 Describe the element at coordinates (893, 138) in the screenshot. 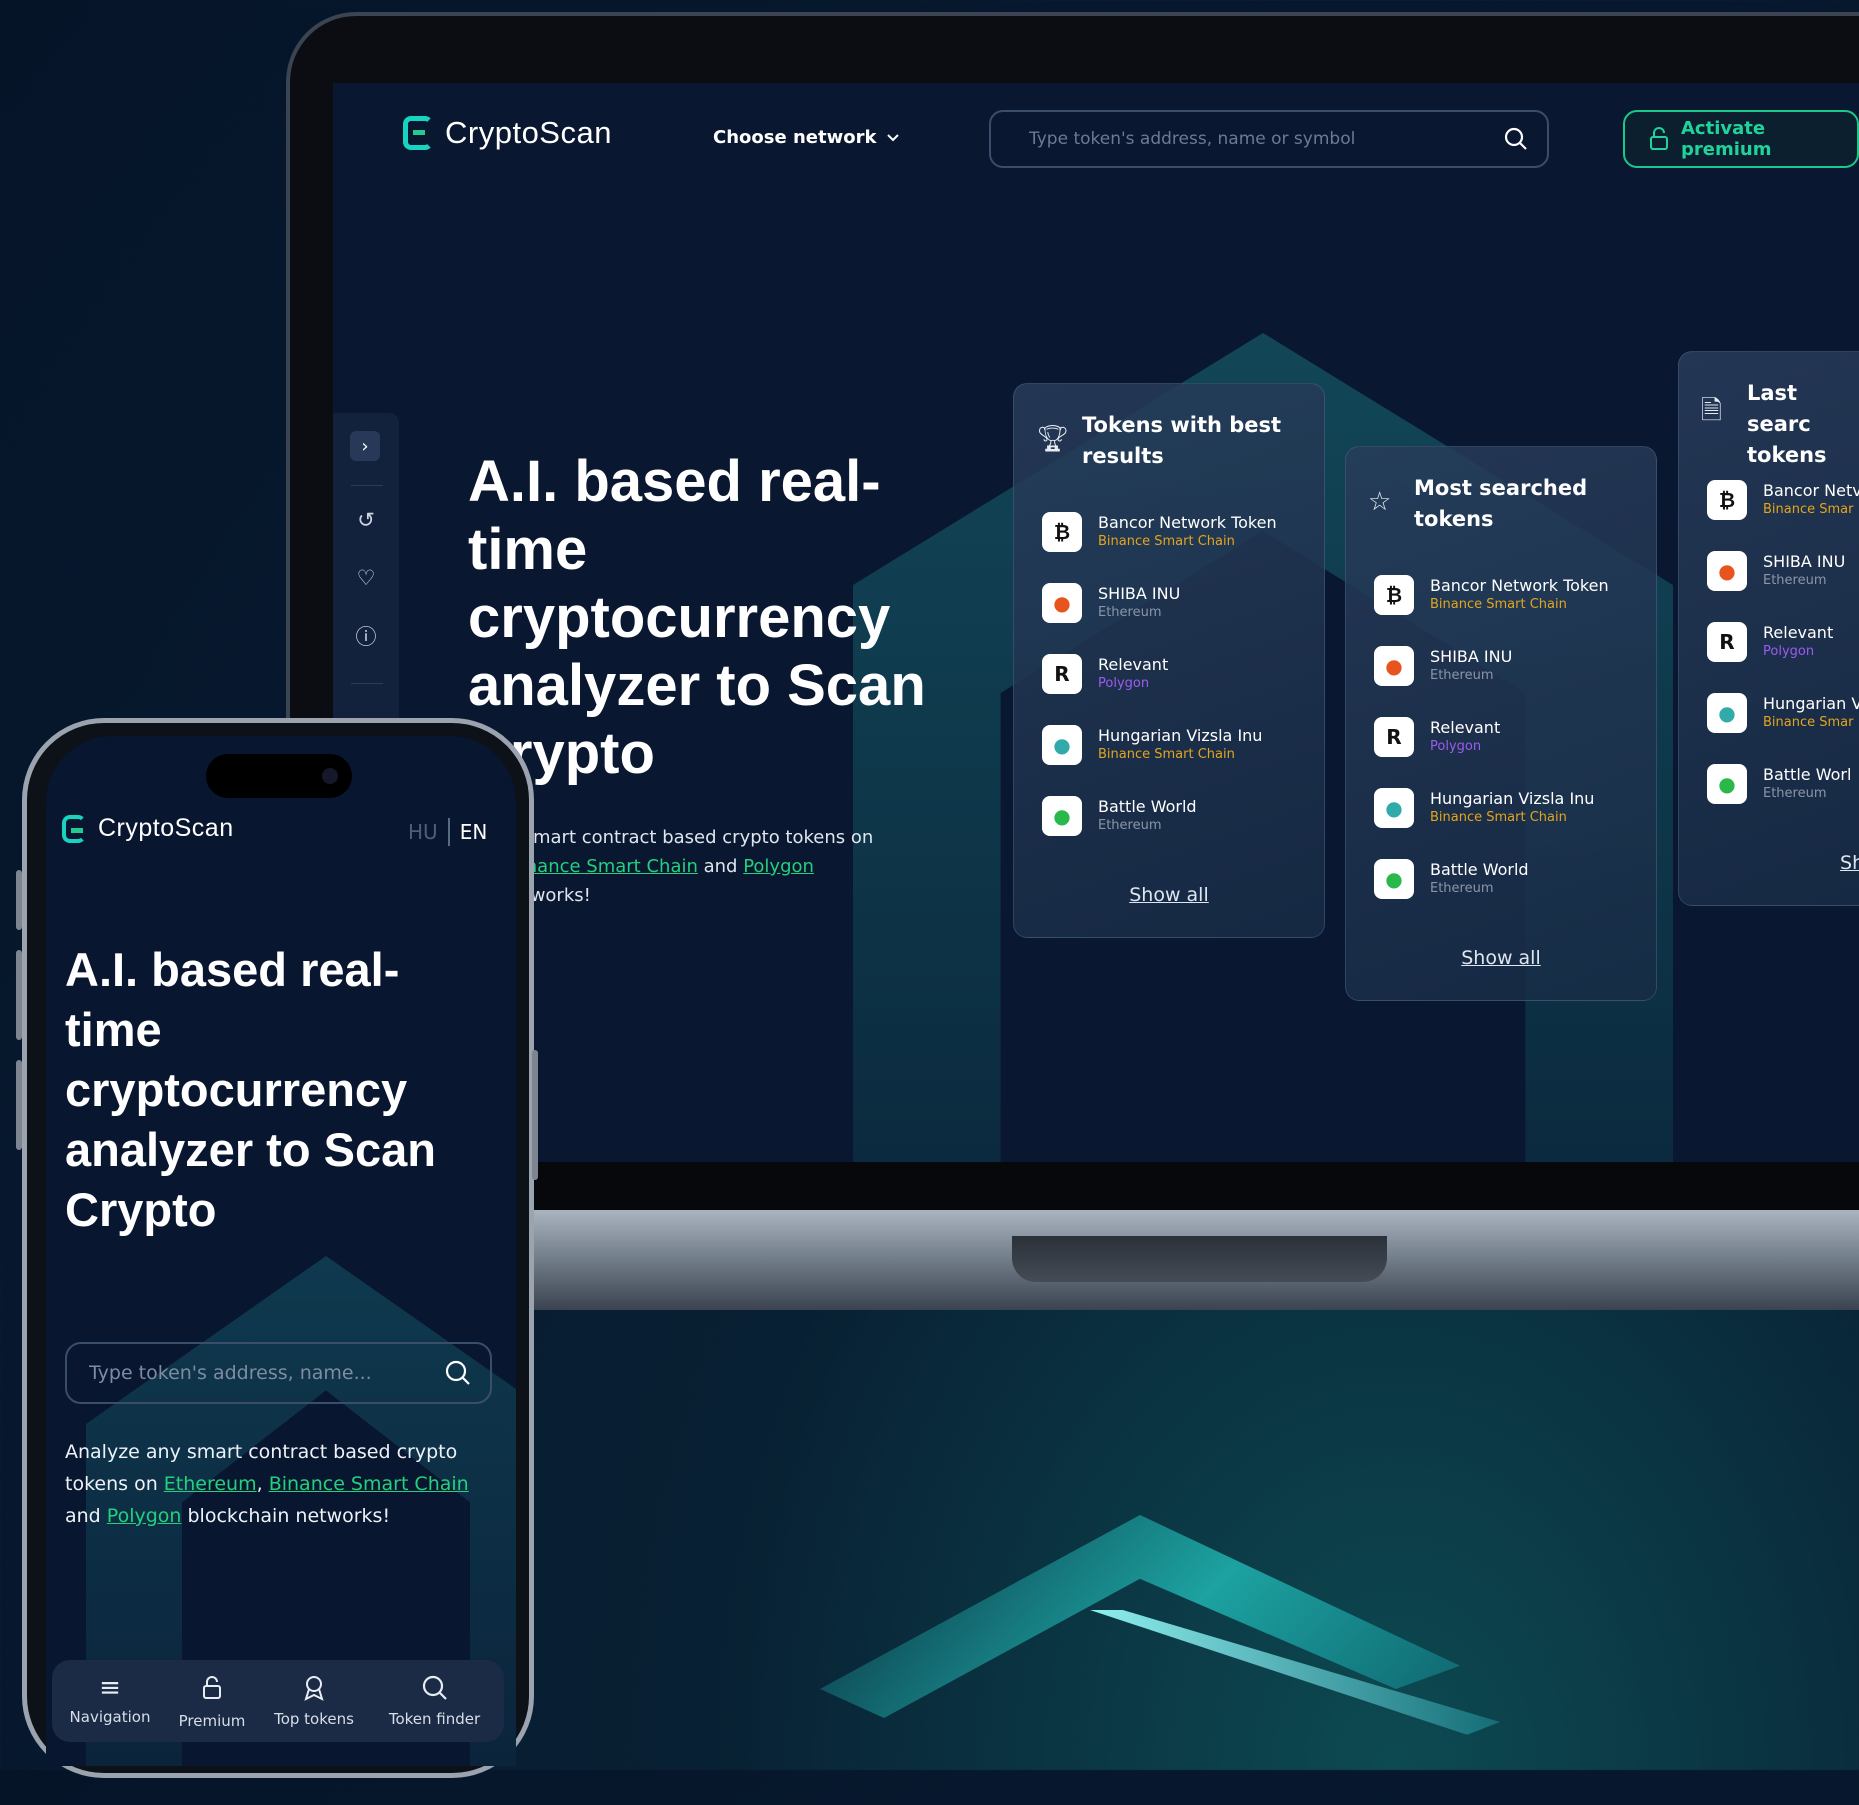

I see `chevron-down-icon` at that location.